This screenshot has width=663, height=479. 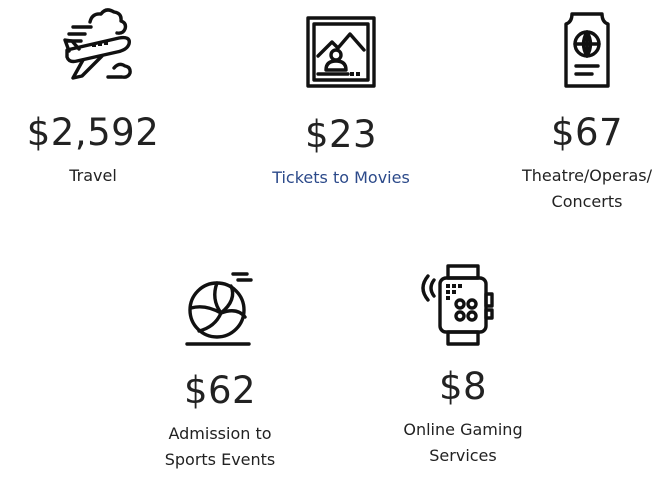 I want to click on spending-card-sports: $62 Admission to Sports Events, so click(x=220, y=363).